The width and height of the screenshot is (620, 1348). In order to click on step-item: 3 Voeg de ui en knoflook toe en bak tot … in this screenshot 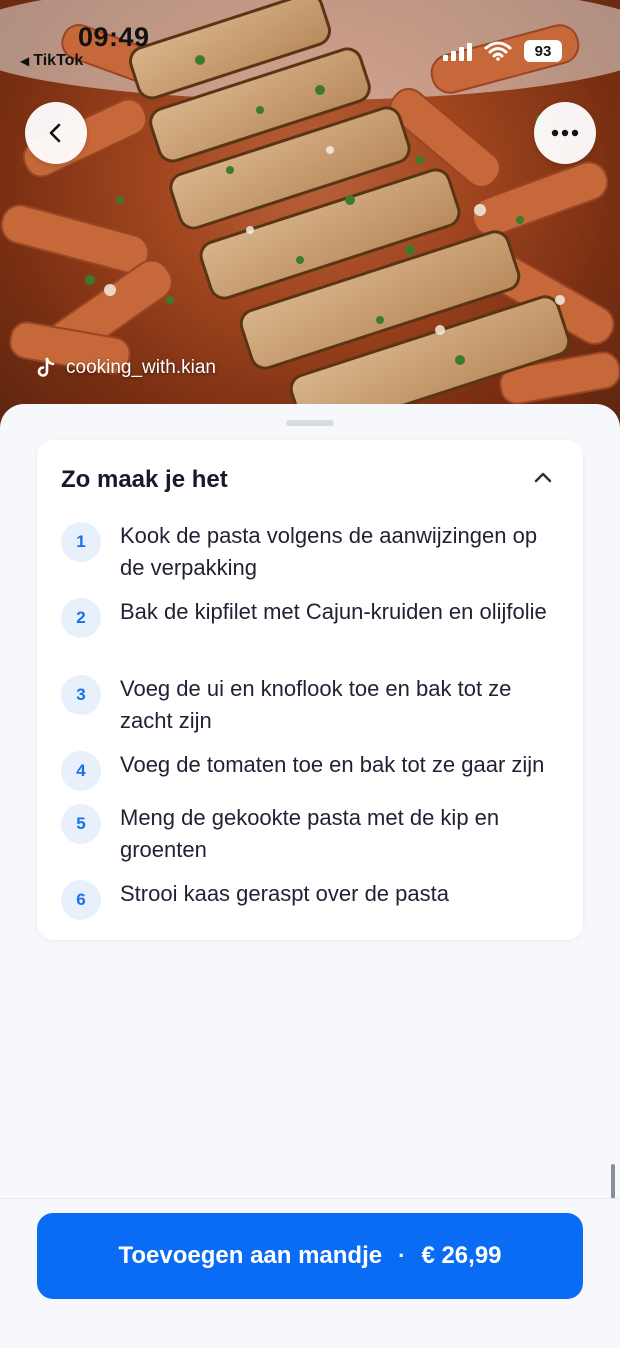, I will do `click(311, 711)`.